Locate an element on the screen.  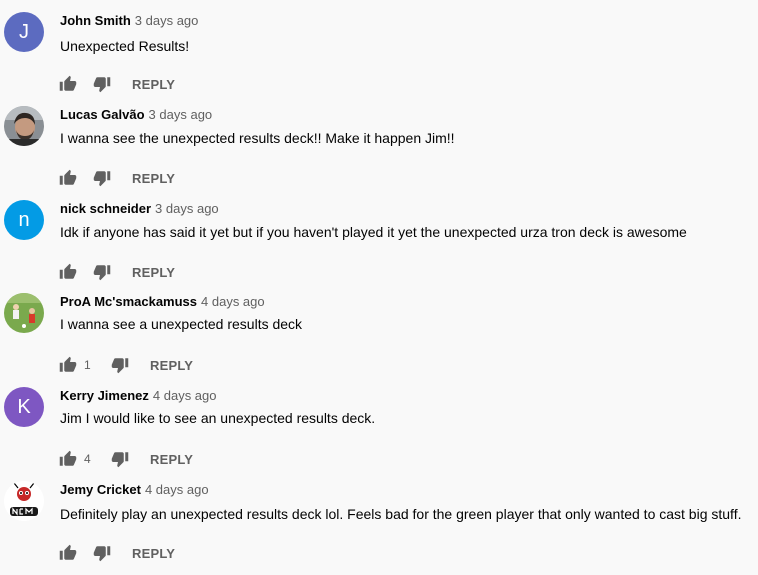
comment-header: Kerry Jimenez 4 days ago is located at coordinates (138, 396).